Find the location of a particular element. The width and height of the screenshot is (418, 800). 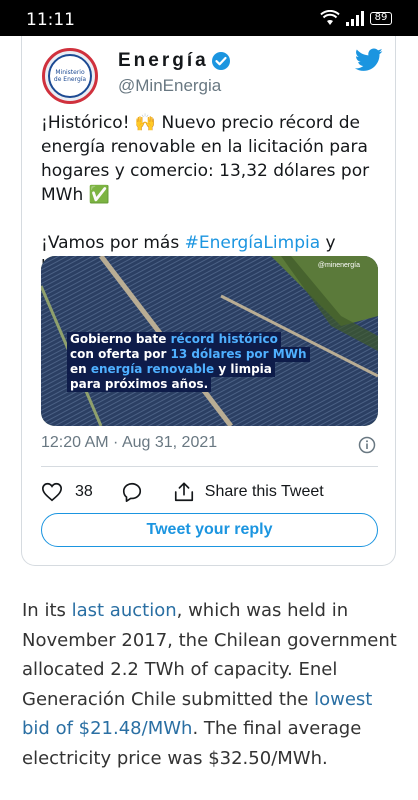

tweet-timestamp: 12:20 AM · Aug 31, 2021 is located at coordinates (129, 443).